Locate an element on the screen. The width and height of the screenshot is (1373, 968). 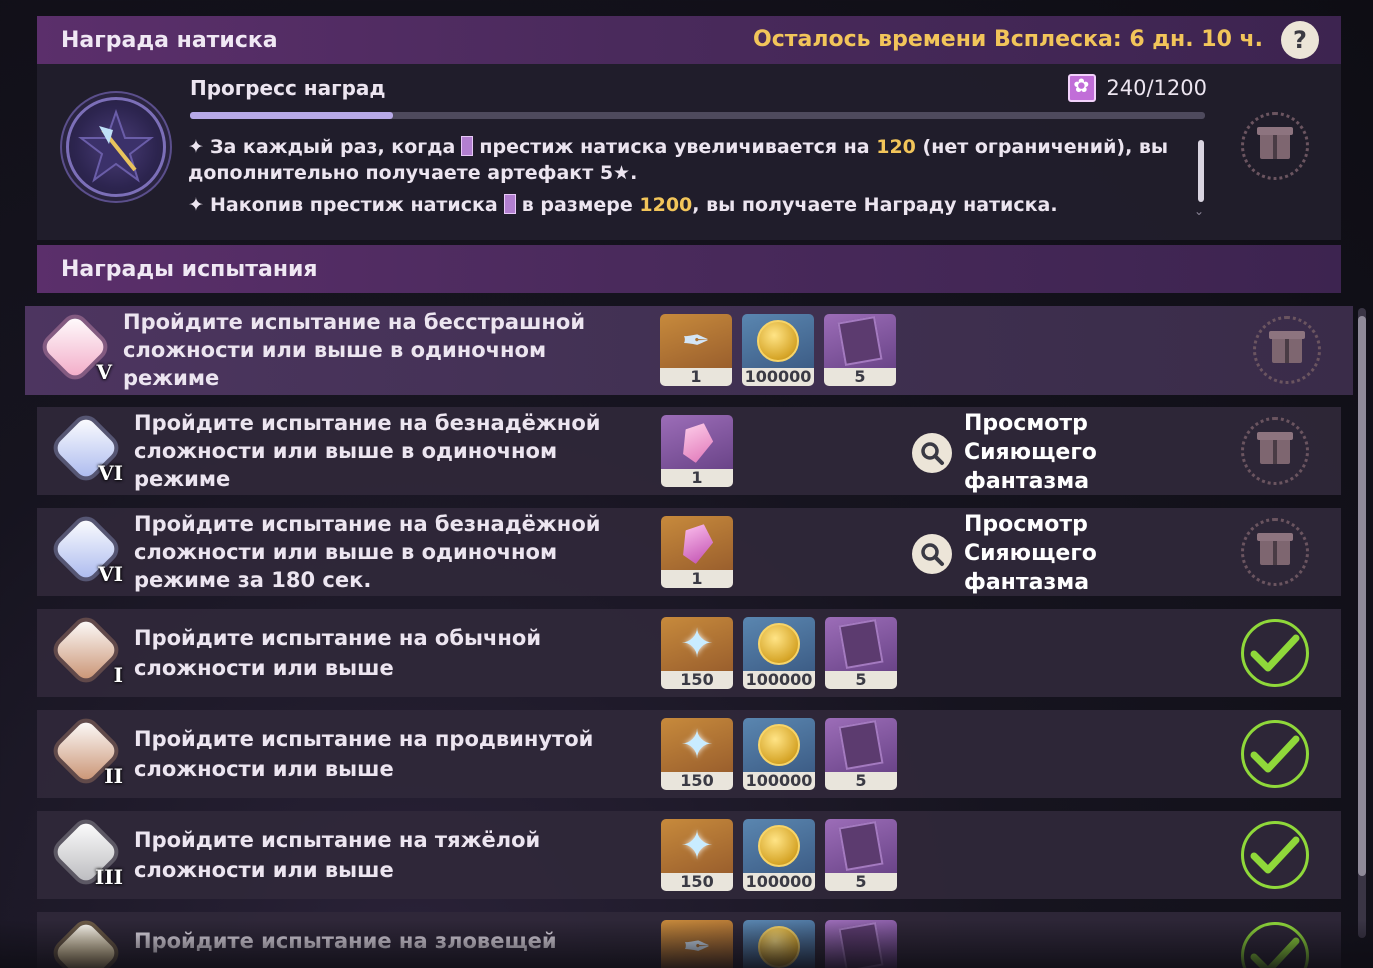
progress-bar is located at coordinates (697, 115).